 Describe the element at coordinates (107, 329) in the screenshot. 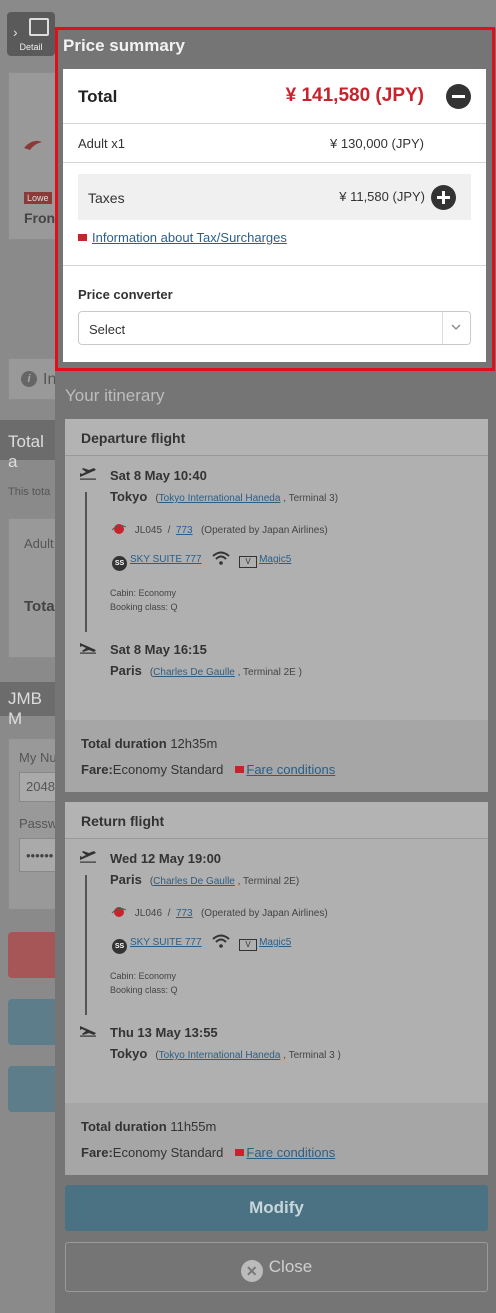

I see `currency-select-value: Select` at that location.